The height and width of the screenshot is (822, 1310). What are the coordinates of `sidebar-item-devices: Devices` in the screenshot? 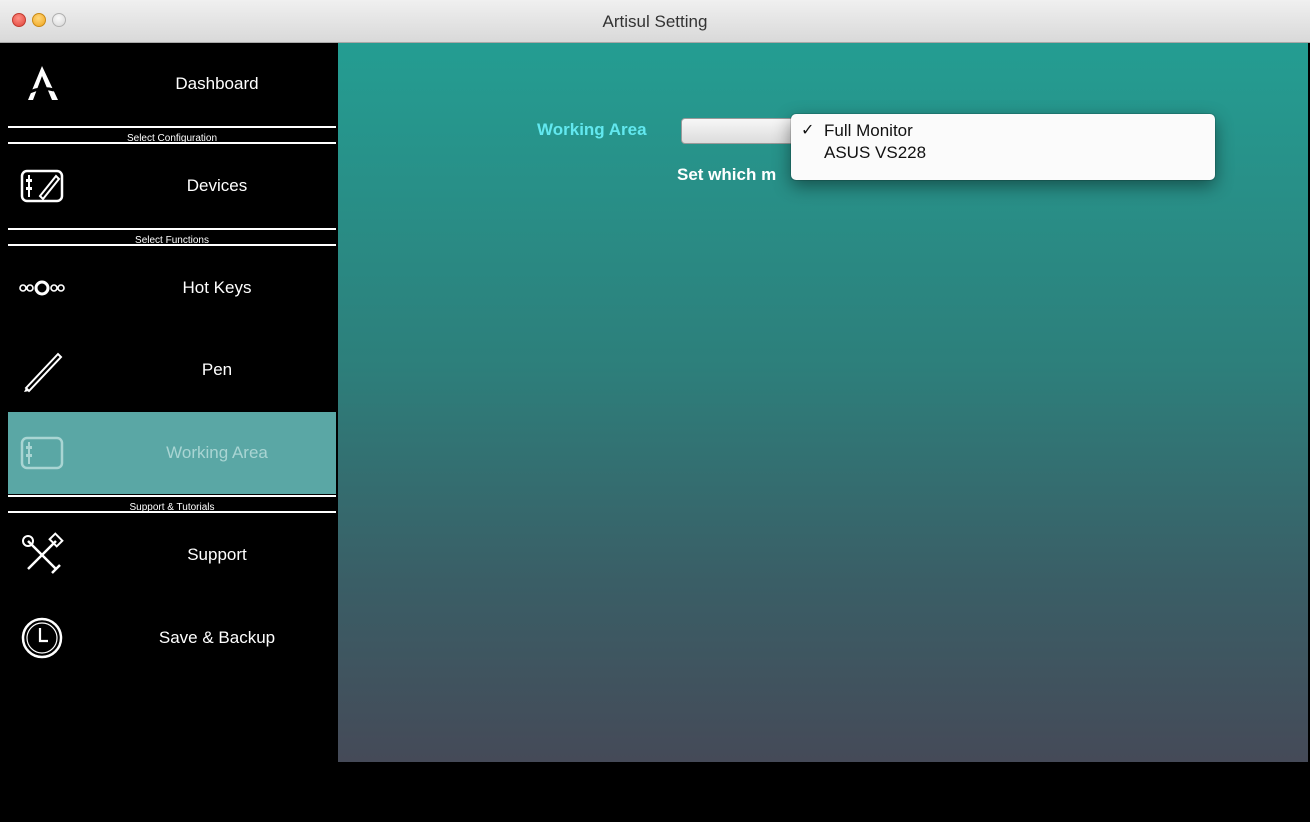 It's located at (172, 186).